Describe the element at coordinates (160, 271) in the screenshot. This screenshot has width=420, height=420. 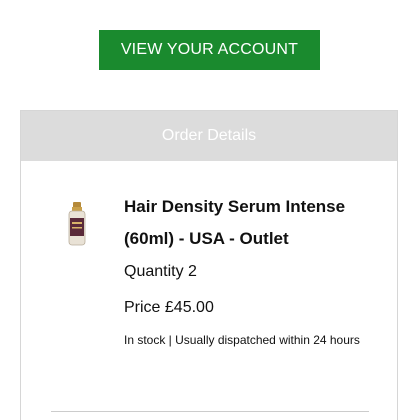
I see `product-quantity: Quantity 2` at that location.